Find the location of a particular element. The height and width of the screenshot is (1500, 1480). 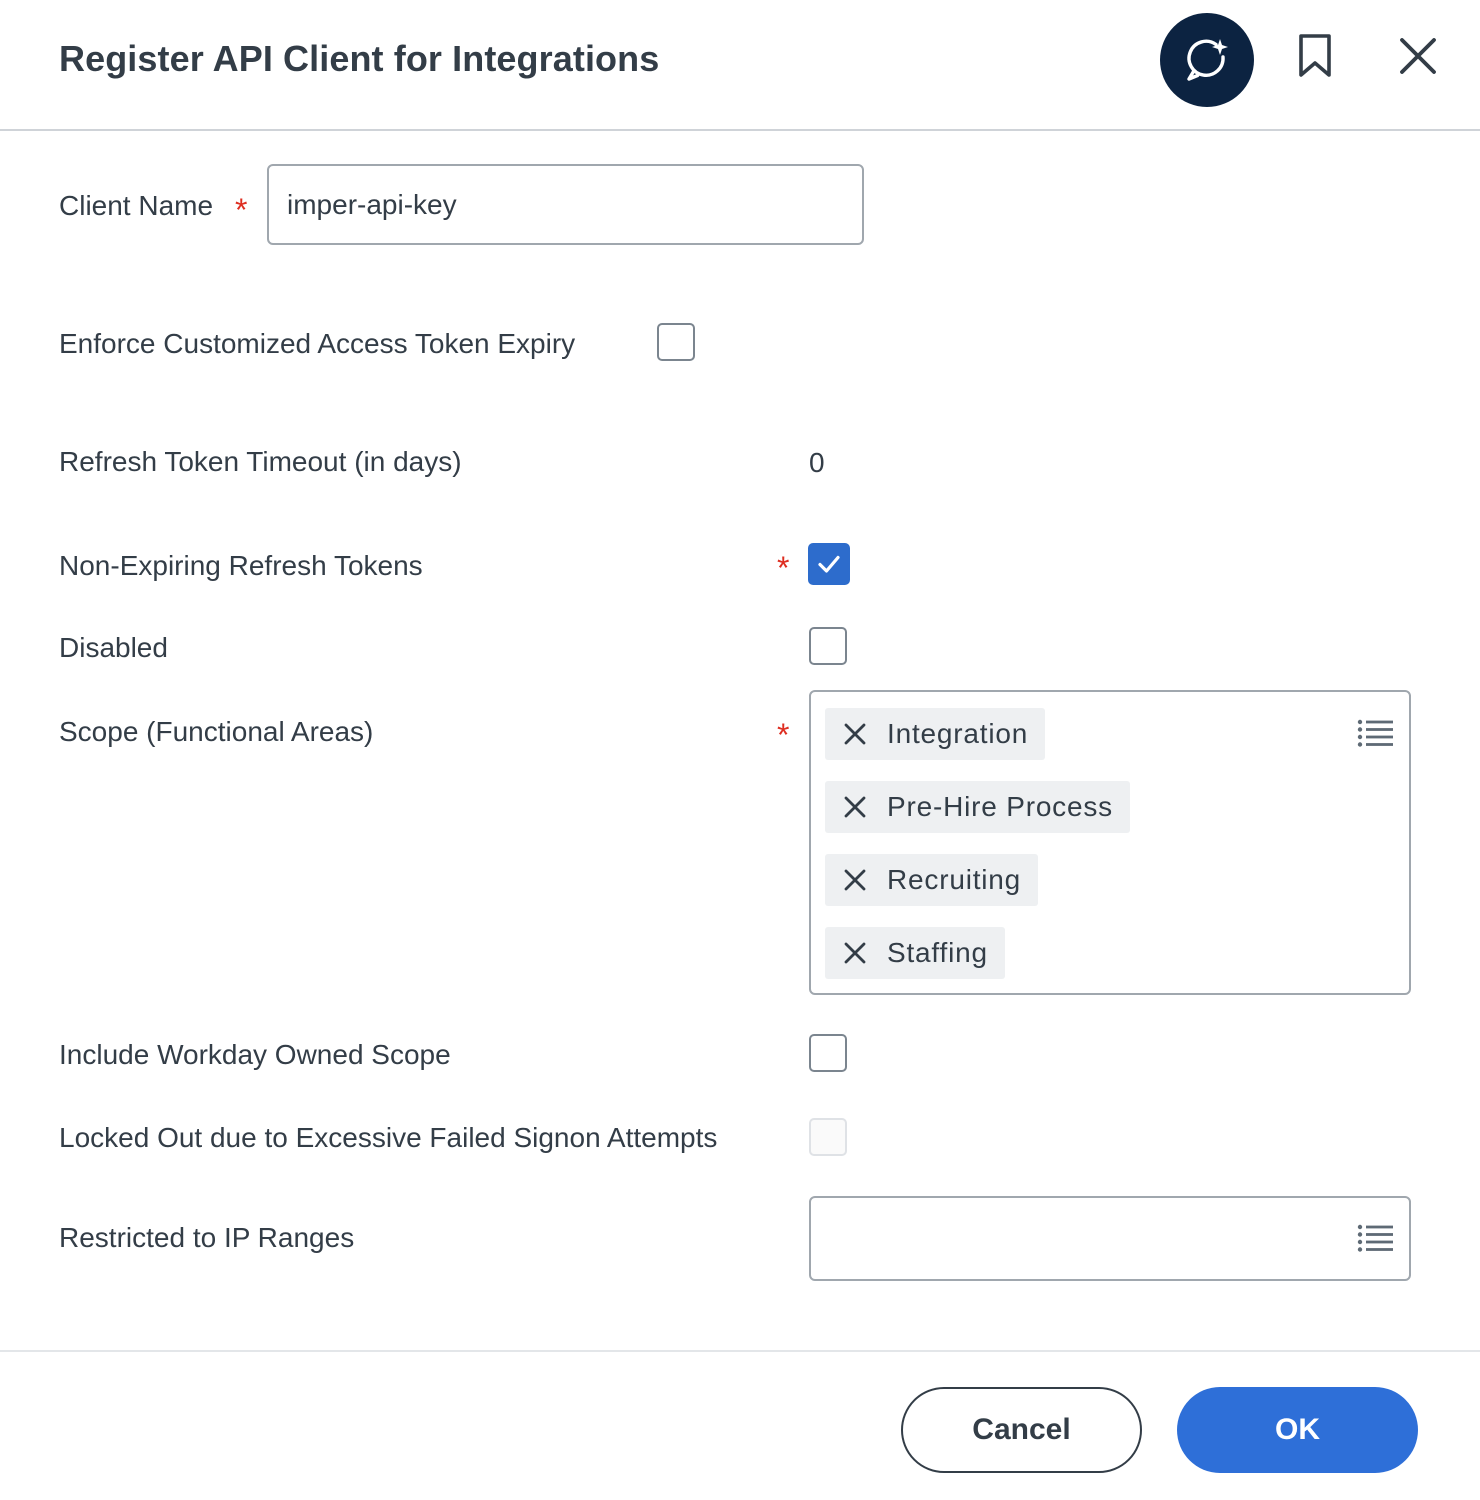

non-expiring-checkbox is located at coordinates (829, 564).